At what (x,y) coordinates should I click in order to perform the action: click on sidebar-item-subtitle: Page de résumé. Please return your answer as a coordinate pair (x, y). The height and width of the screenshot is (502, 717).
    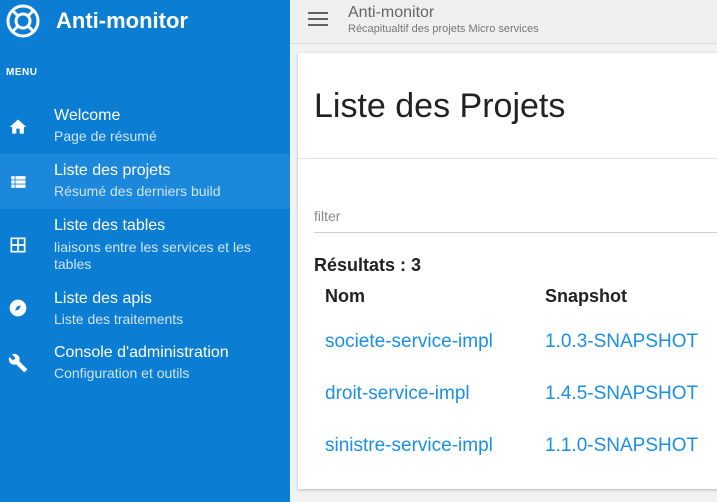
    Looking at the image, I should click on (105, 136).